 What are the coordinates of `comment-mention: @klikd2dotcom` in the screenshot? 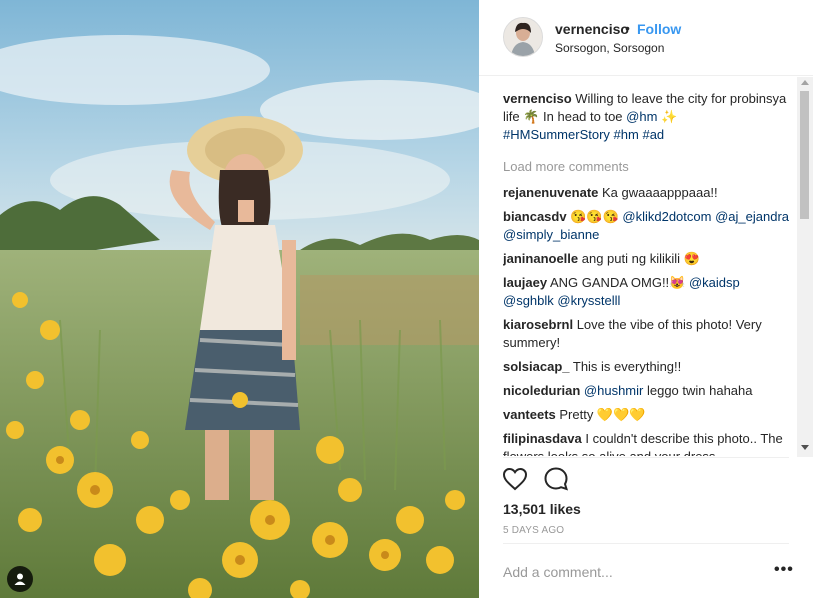 It's located at (666, 216).